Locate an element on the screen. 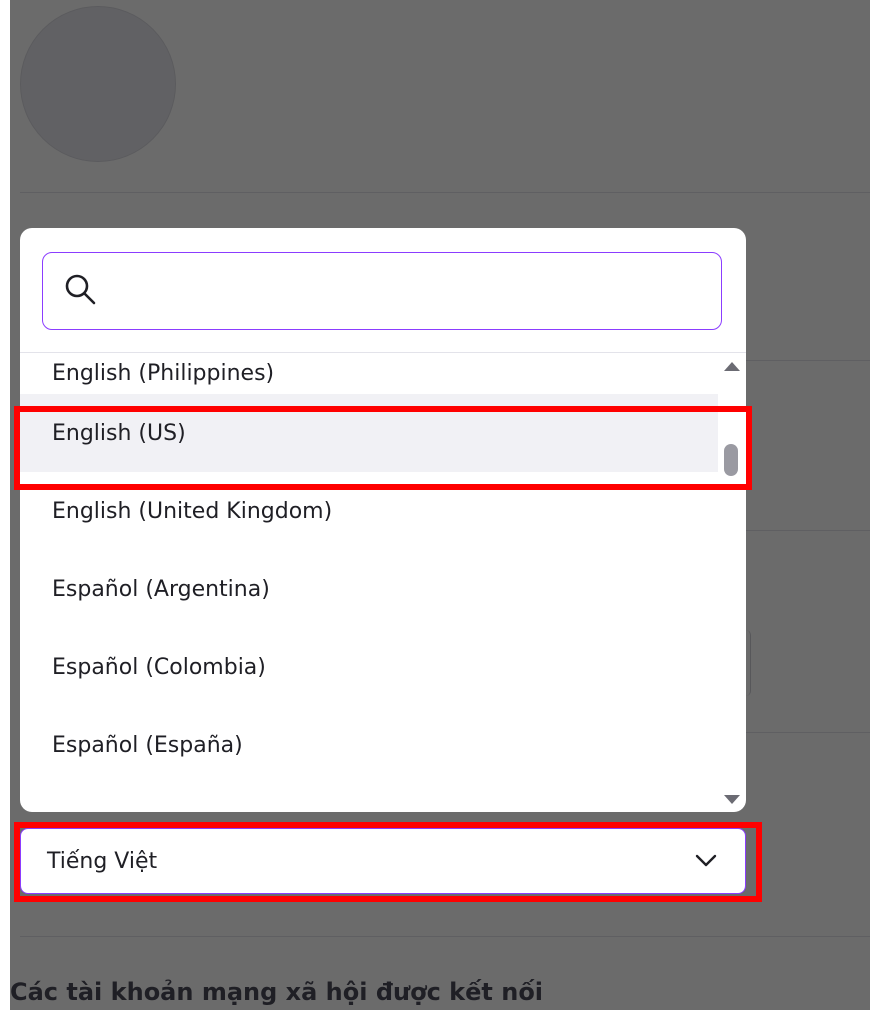 The width and height of the screenshot is (870, 1010). connected-social-accounts-heading: Các tài khoản mạng xã hội được kết nối is located at coordinates (277, 992).